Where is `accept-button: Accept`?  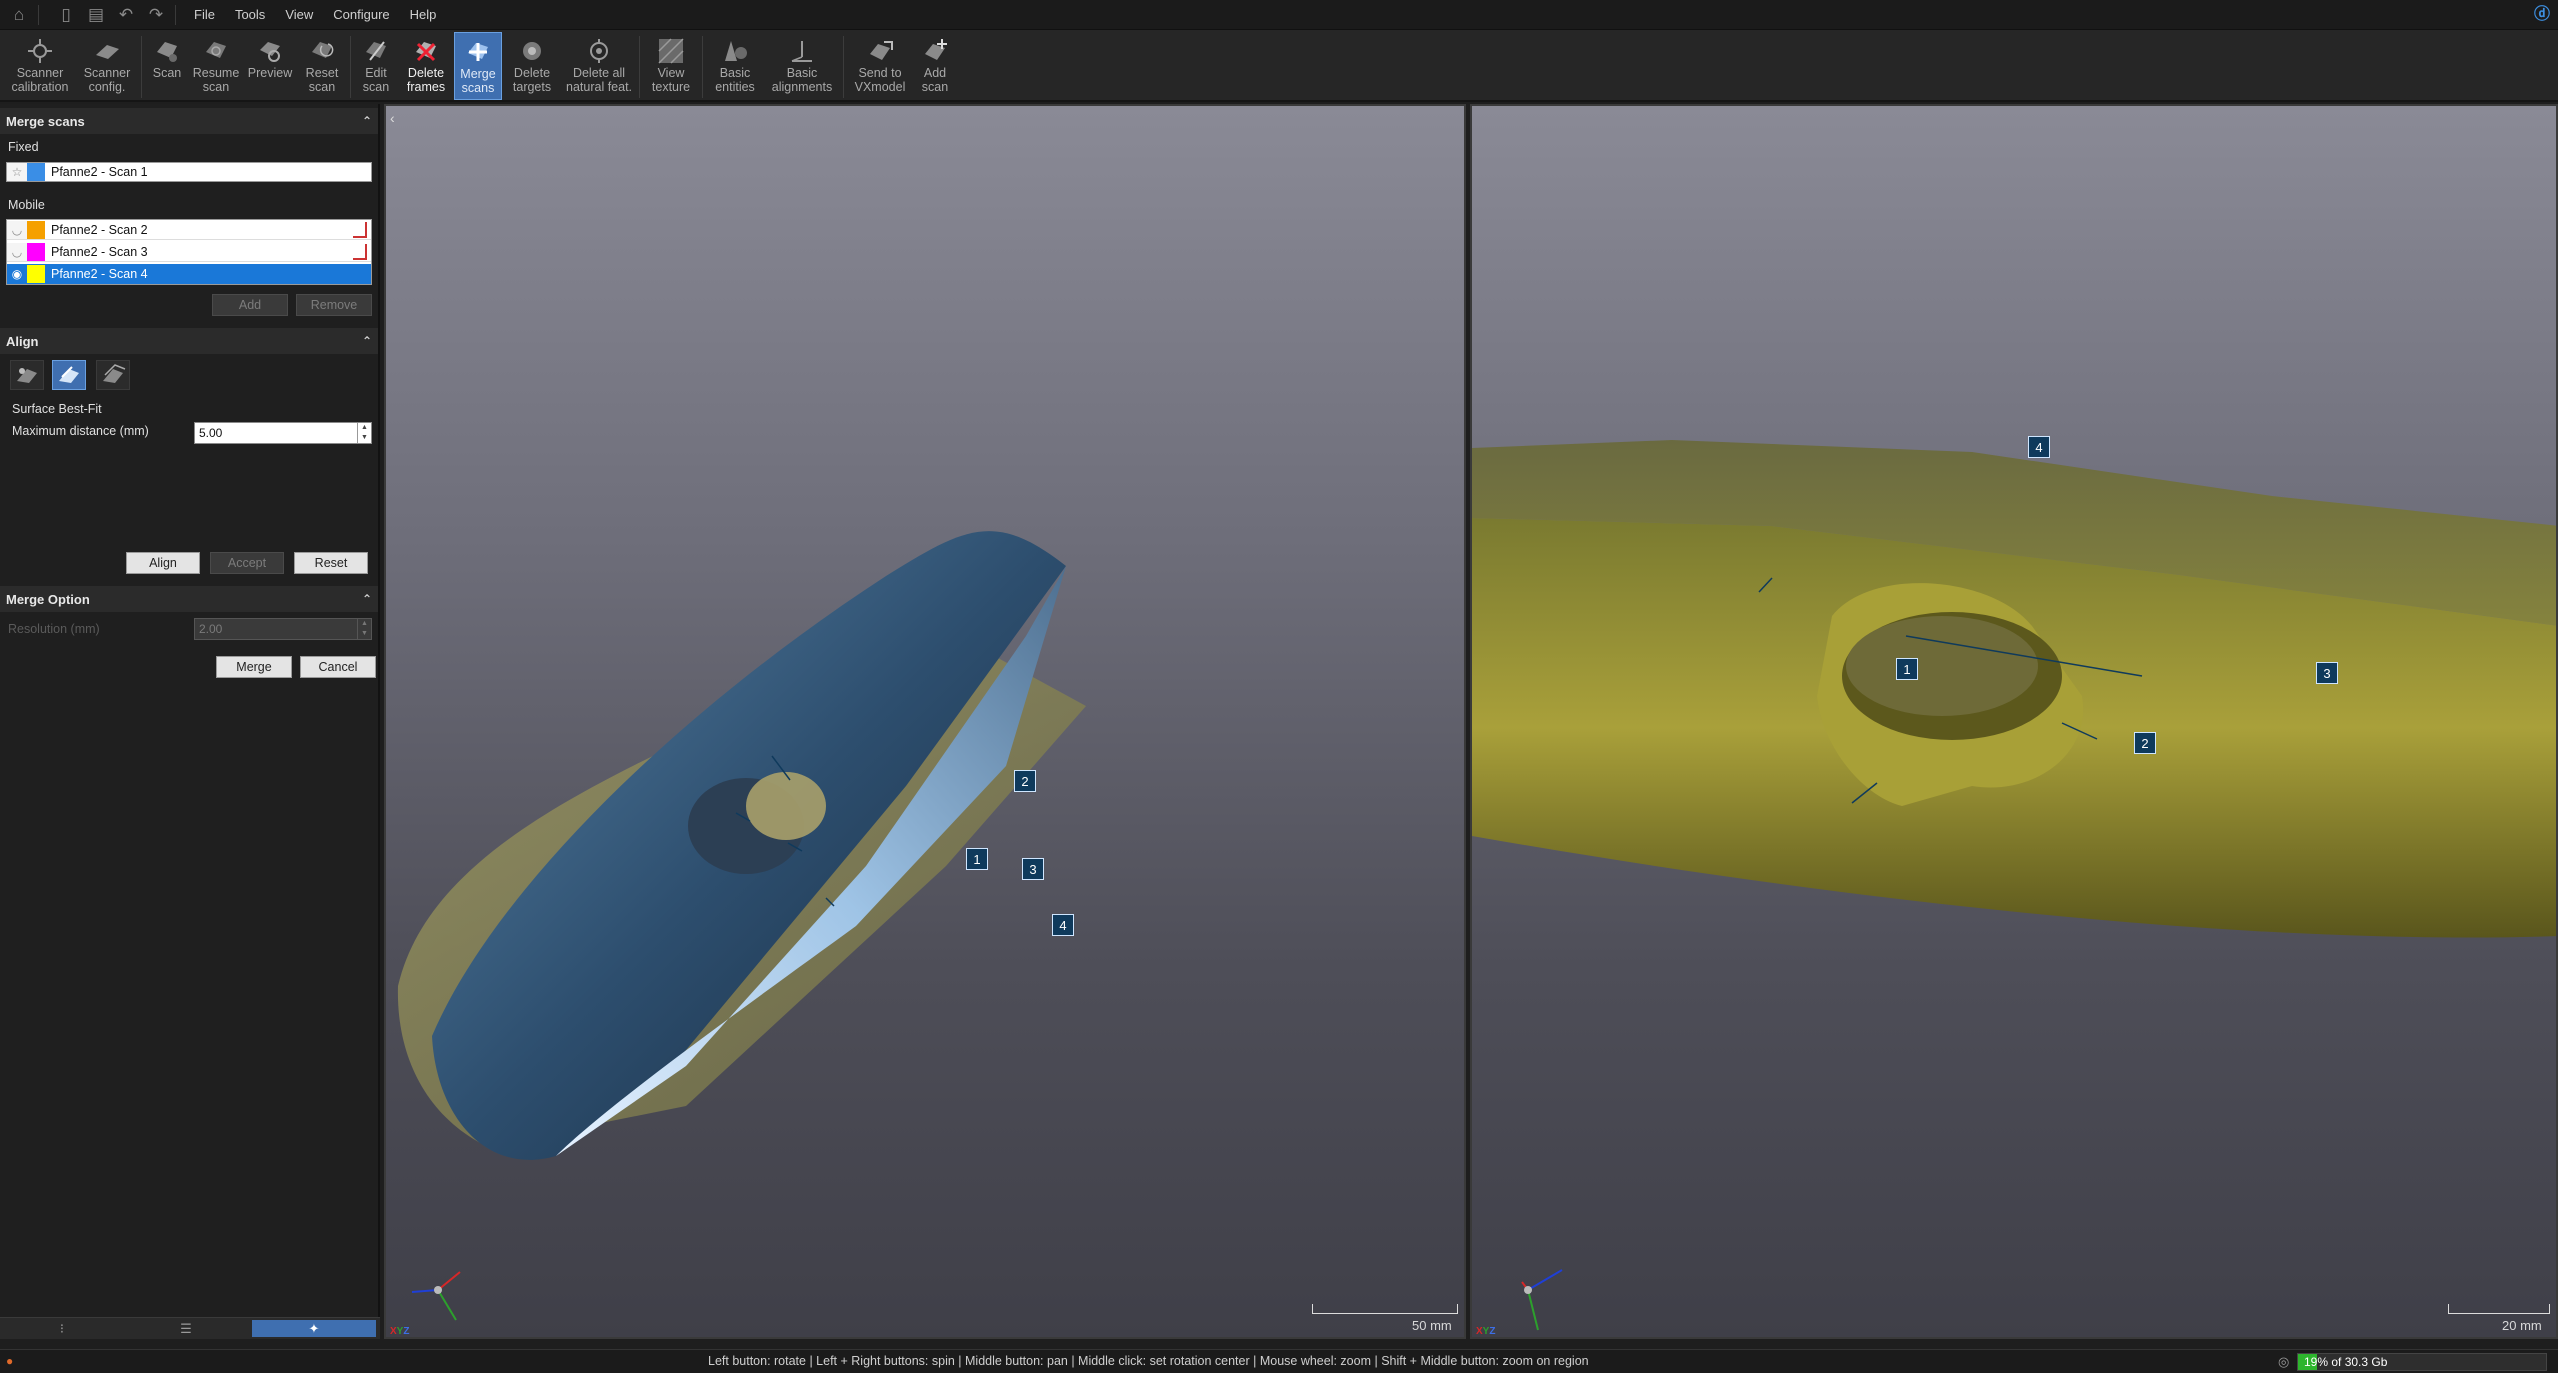 accept-button: Accept is located at coordinates (247, 563).